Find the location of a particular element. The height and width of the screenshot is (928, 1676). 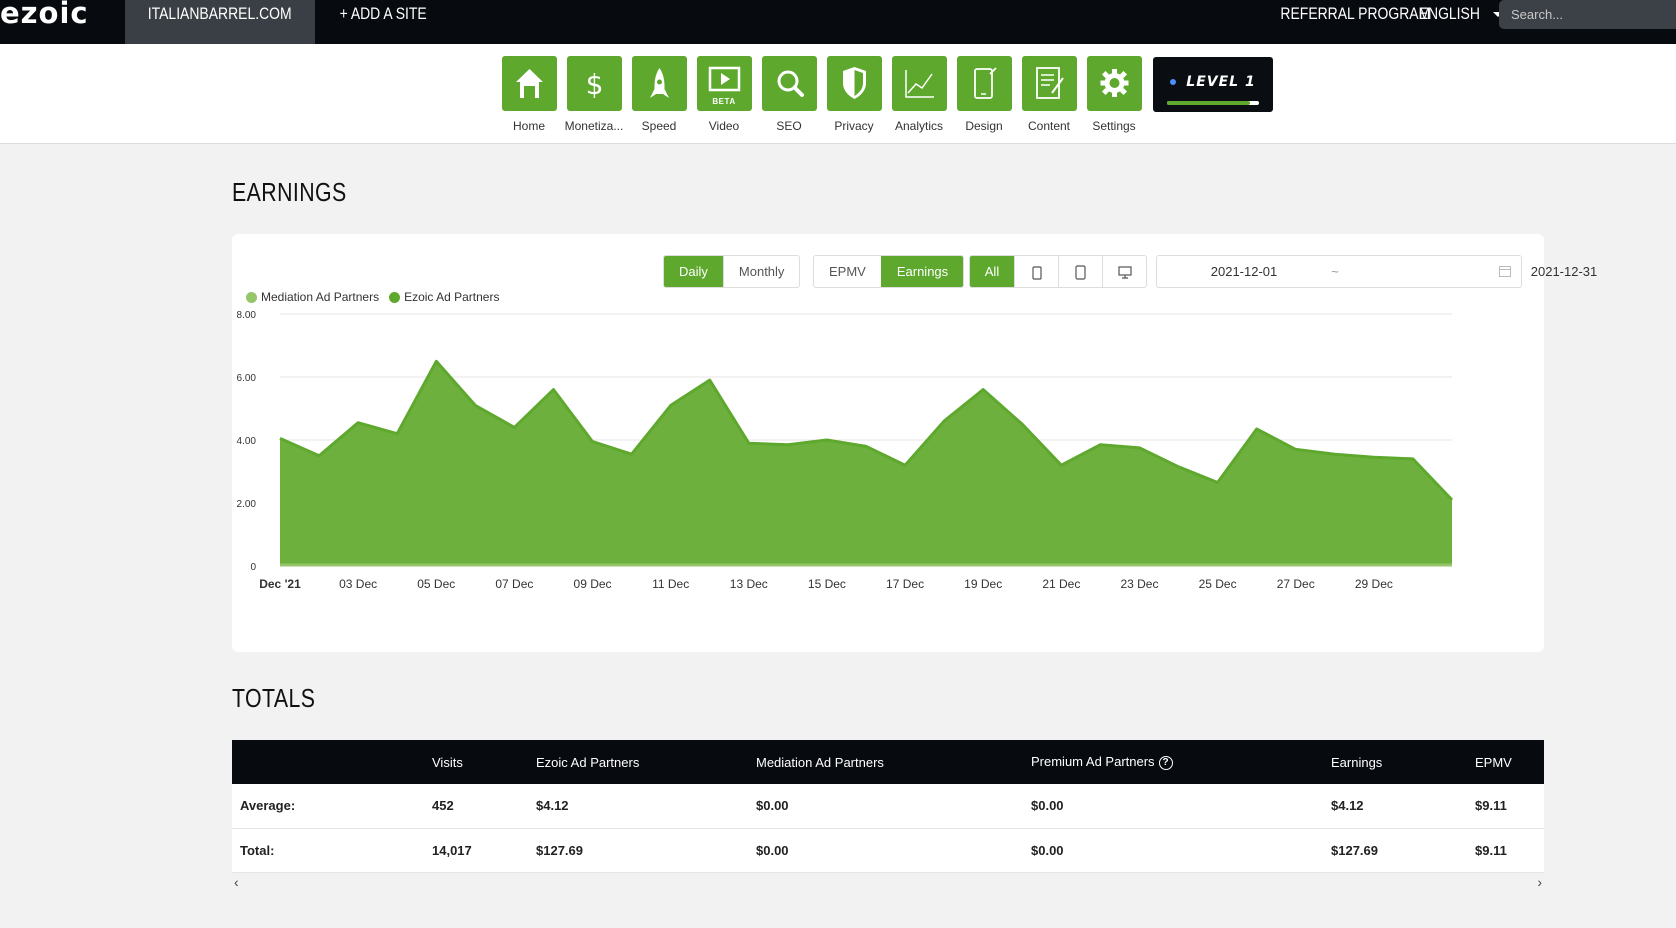

x-tick-label: 07 Dec is located at coordinates (514, 584).